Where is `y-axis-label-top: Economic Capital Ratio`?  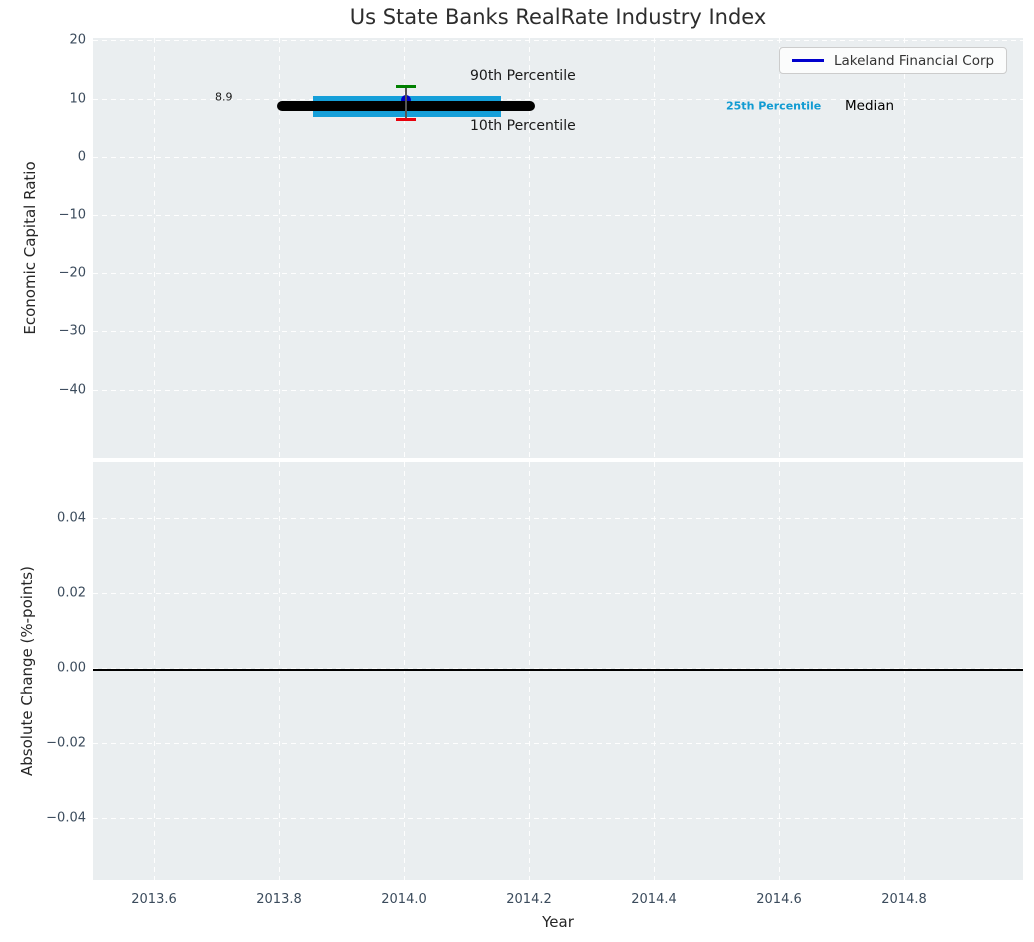
y-axis-label-top: Economic Capital Ratio is located at coordinates (30, 248).